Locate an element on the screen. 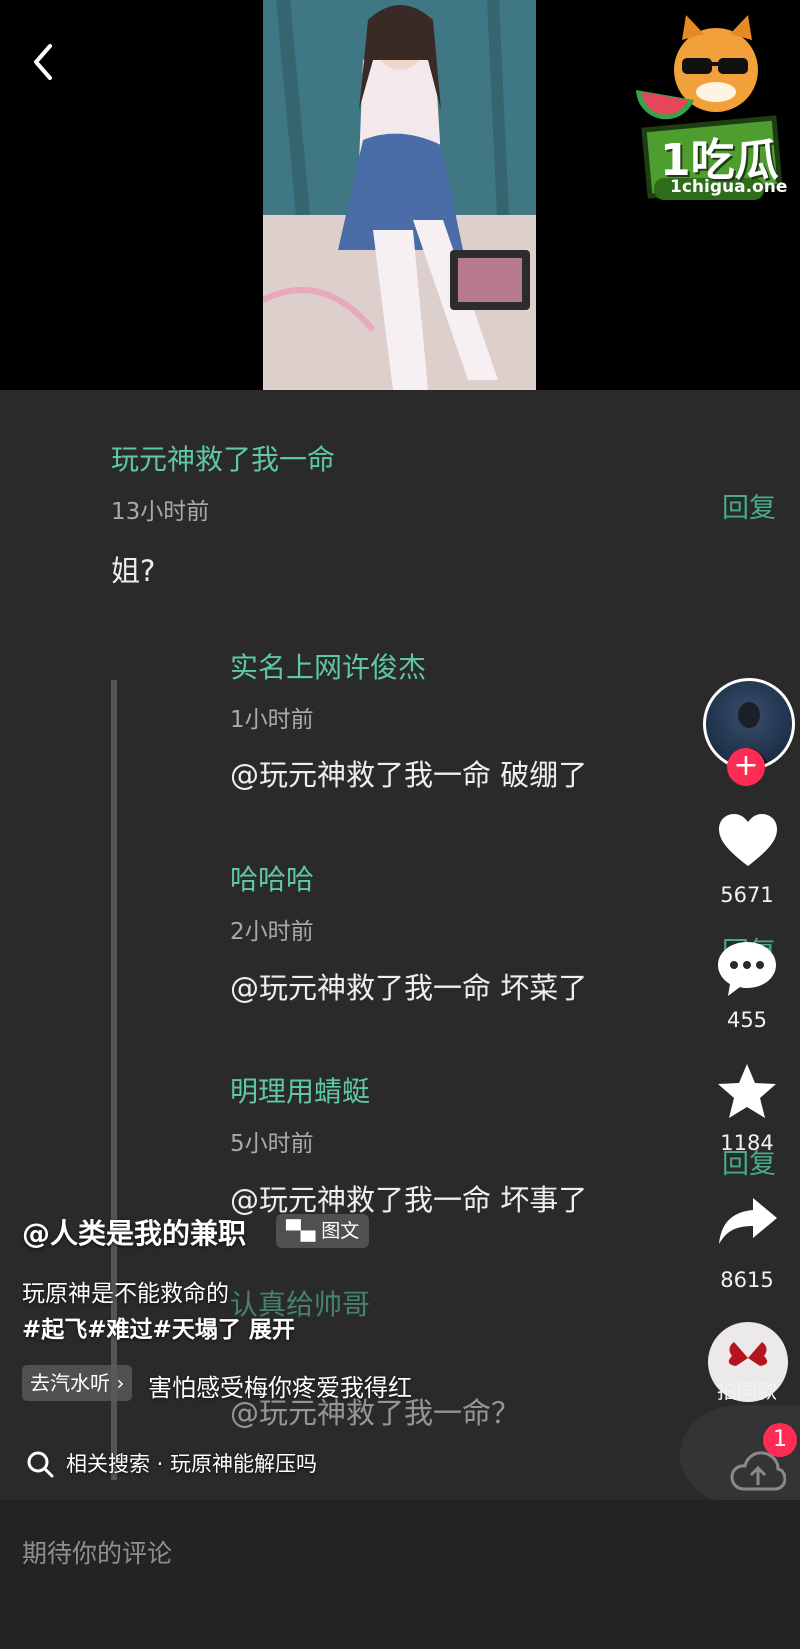 The height and width of the screenshot is (1649, 800). post-hashtags: #起飞#难过#天塌了 展开 is located at coordinates (158, 1327).